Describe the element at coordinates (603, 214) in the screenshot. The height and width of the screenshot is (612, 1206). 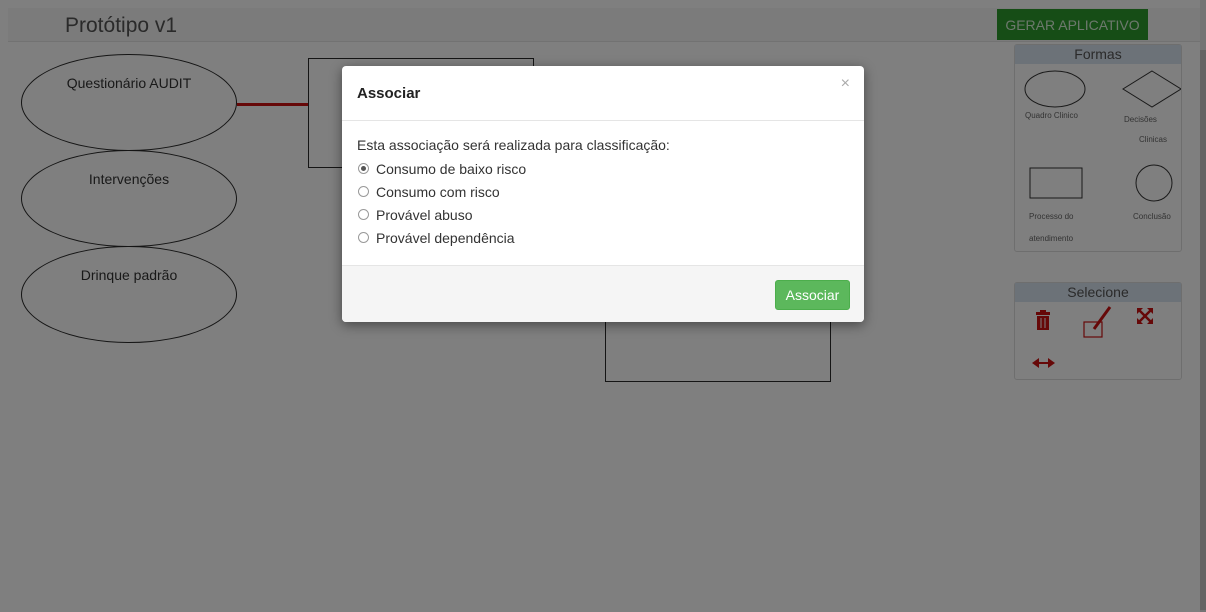
I see `option-provavel-abuso: Provável abuso` at that location.